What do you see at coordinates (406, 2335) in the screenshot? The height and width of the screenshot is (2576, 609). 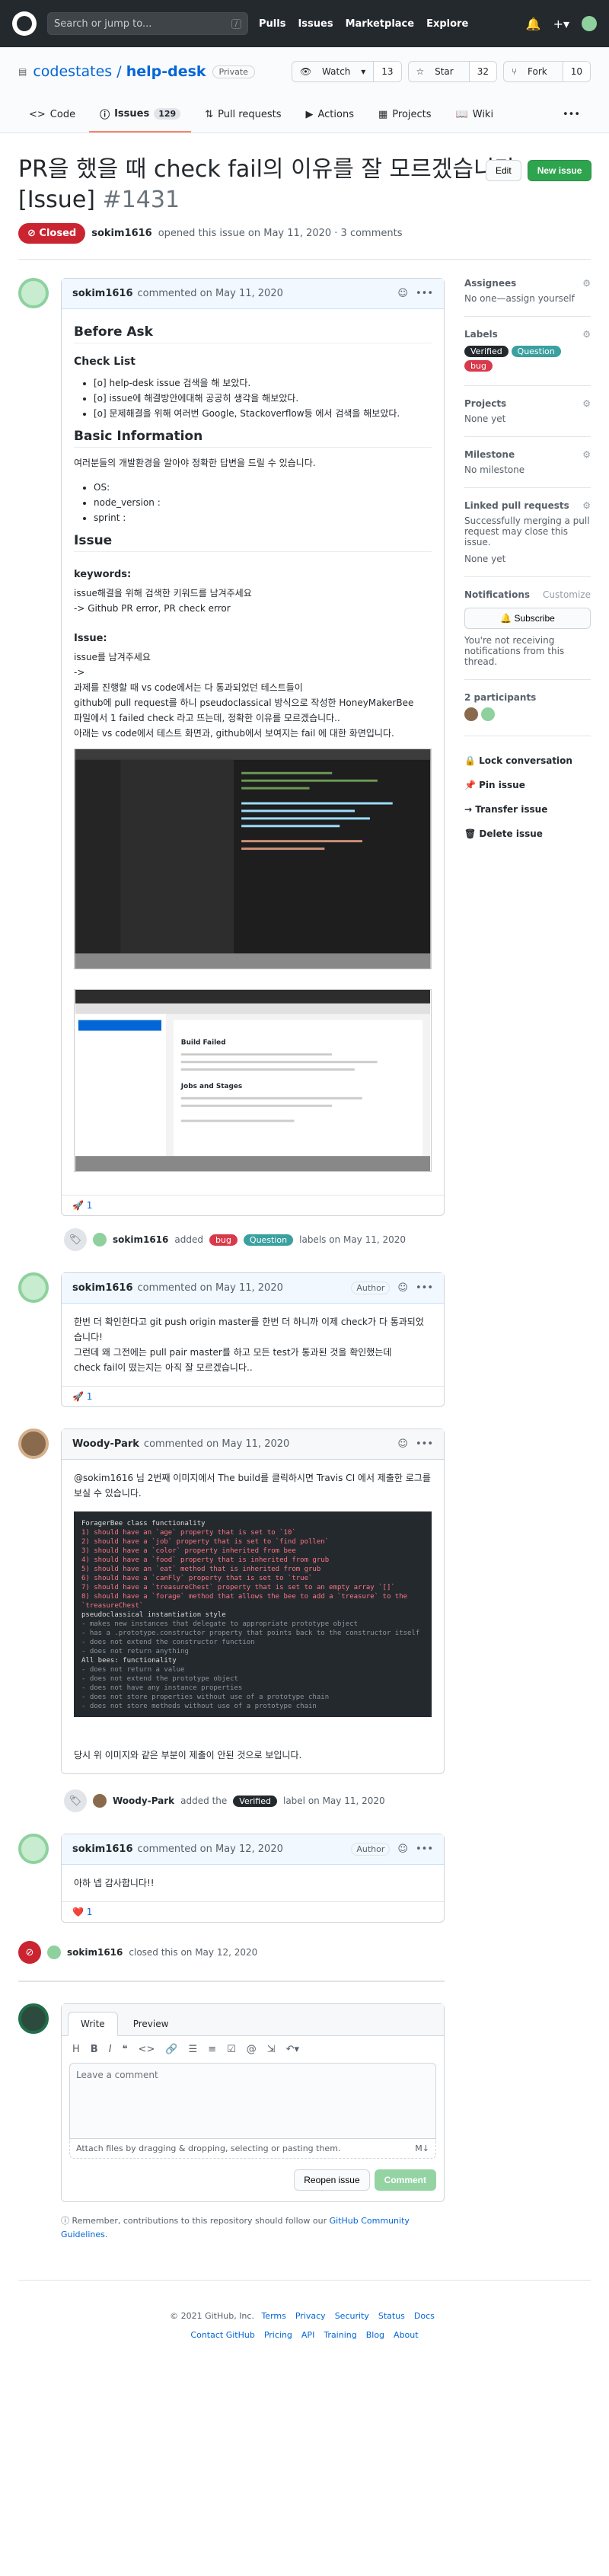 I see `footer-link: About` at bounding box center [406, 2335].